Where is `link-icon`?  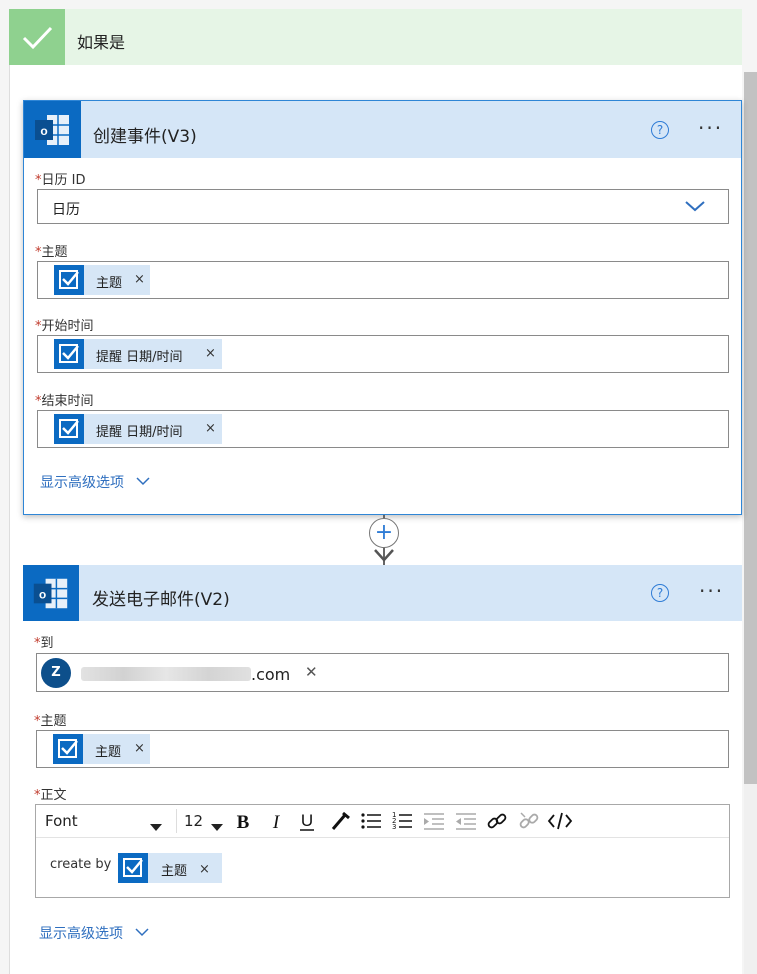
link-icon is located at coordinates (497, 823).